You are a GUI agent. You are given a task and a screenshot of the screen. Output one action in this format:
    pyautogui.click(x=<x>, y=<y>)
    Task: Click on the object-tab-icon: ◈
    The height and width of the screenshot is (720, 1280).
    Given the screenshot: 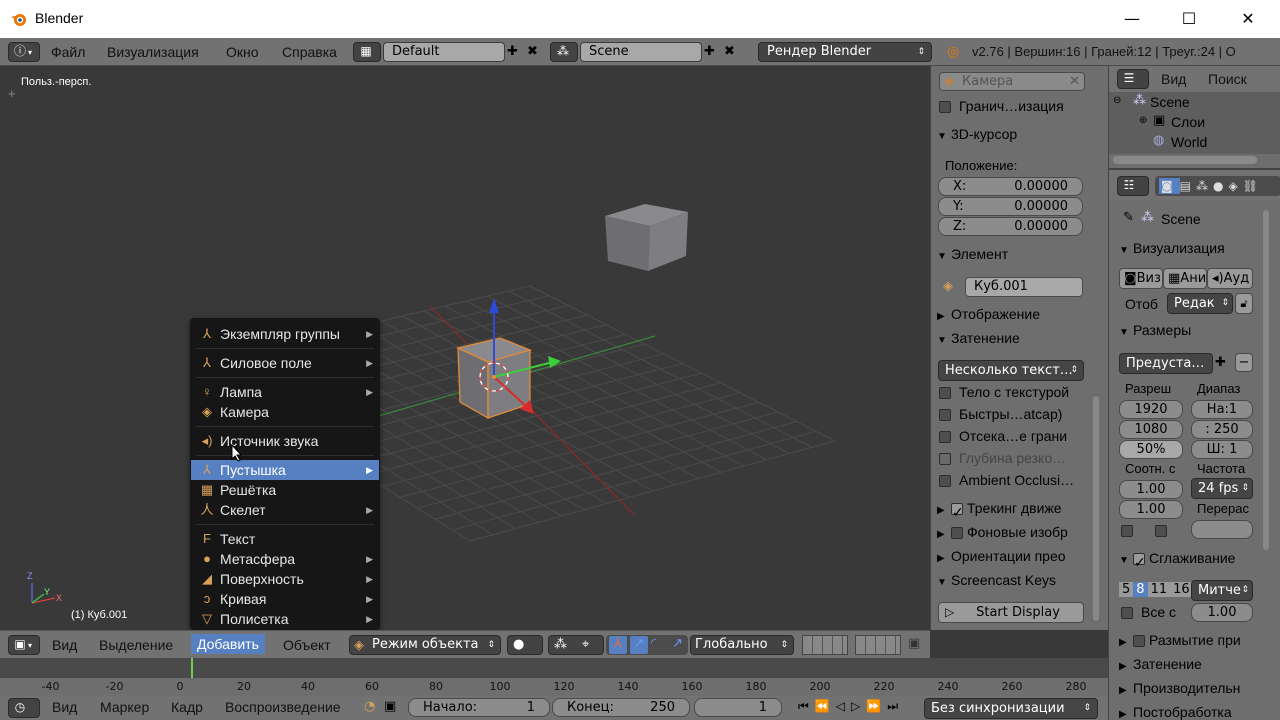 What is the action you would take?
    pyautogui.click(x=1235, y=186)
    